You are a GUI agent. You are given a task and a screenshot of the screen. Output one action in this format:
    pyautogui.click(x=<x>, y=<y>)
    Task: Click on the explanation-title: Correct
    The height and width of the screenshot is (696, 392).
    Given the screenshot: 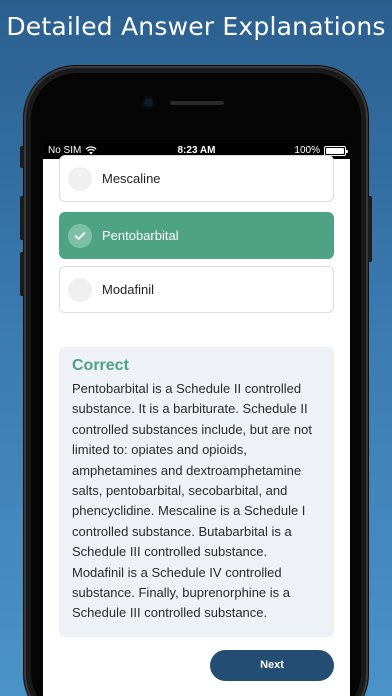 What is the action you would take?
    pyautogui.click(x=100, y=365)
    